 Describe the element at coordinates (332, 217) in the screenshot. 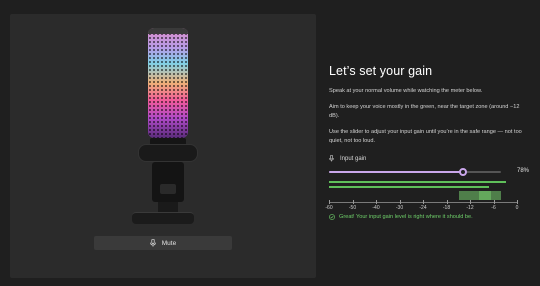

I see `checkmark-circle-icon` at that location.